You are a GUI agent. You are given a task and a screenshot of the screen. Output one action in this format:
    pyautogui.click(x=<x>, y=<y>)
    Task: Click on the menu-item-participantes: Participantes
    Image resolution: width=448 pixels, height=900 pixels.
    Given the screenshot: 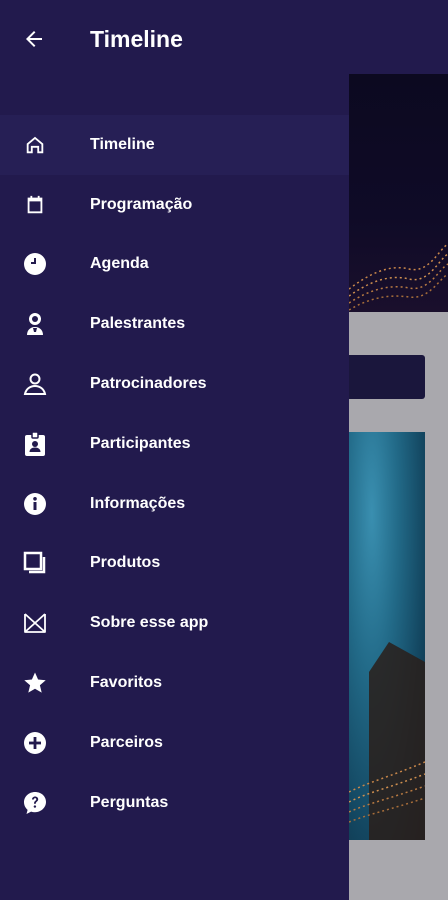 What is the action you would take?
    pyautogui.click(x=174, y=444)
    